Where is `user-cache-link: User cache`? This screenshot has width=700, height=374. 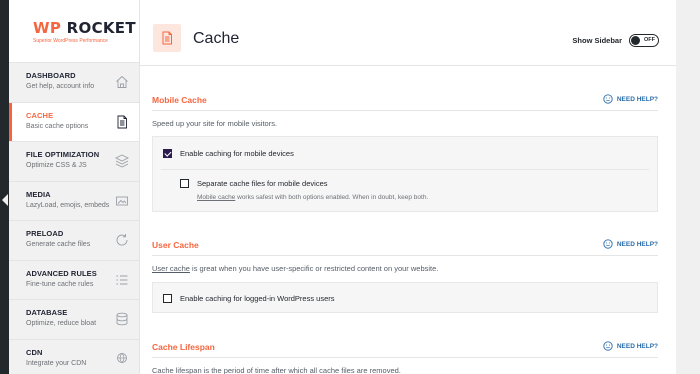
user-cache-link: User cache is located at coordinates (171, 268).